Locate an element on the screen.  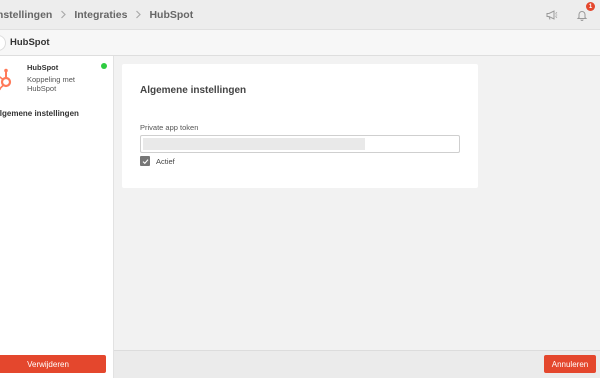
hubspot-logo-icon is located at coordinates (6, 79).